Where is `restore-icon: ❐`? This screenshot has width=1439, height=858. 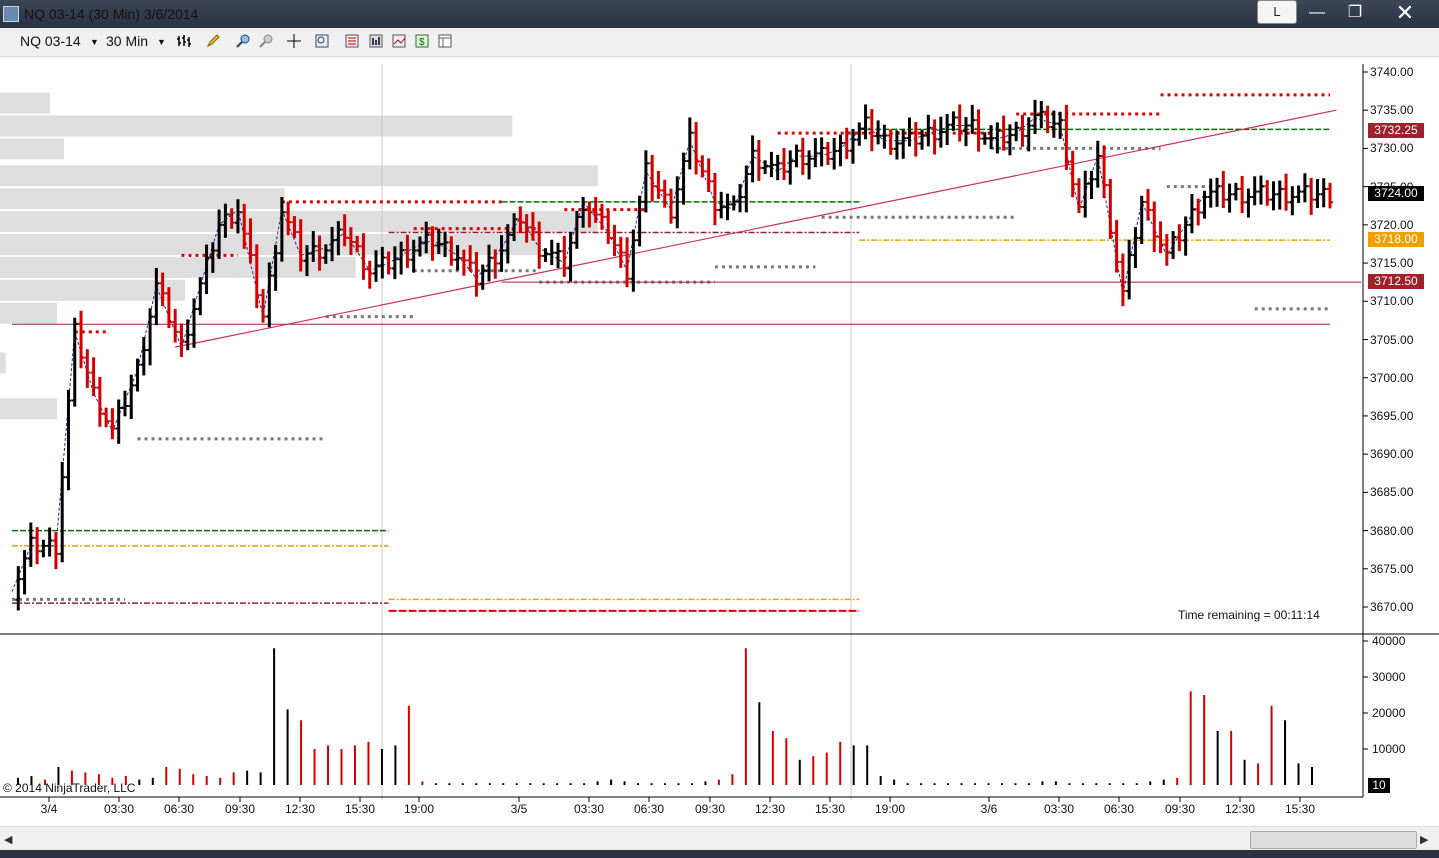
restore-icon: ❐ is located at coordinates (1355, 13).